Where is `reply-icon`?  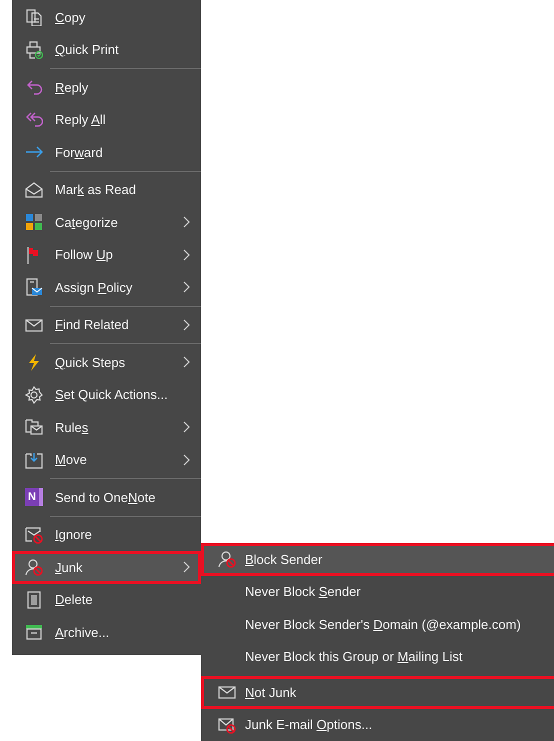 reply-icon is located at coordinates (34, 87).